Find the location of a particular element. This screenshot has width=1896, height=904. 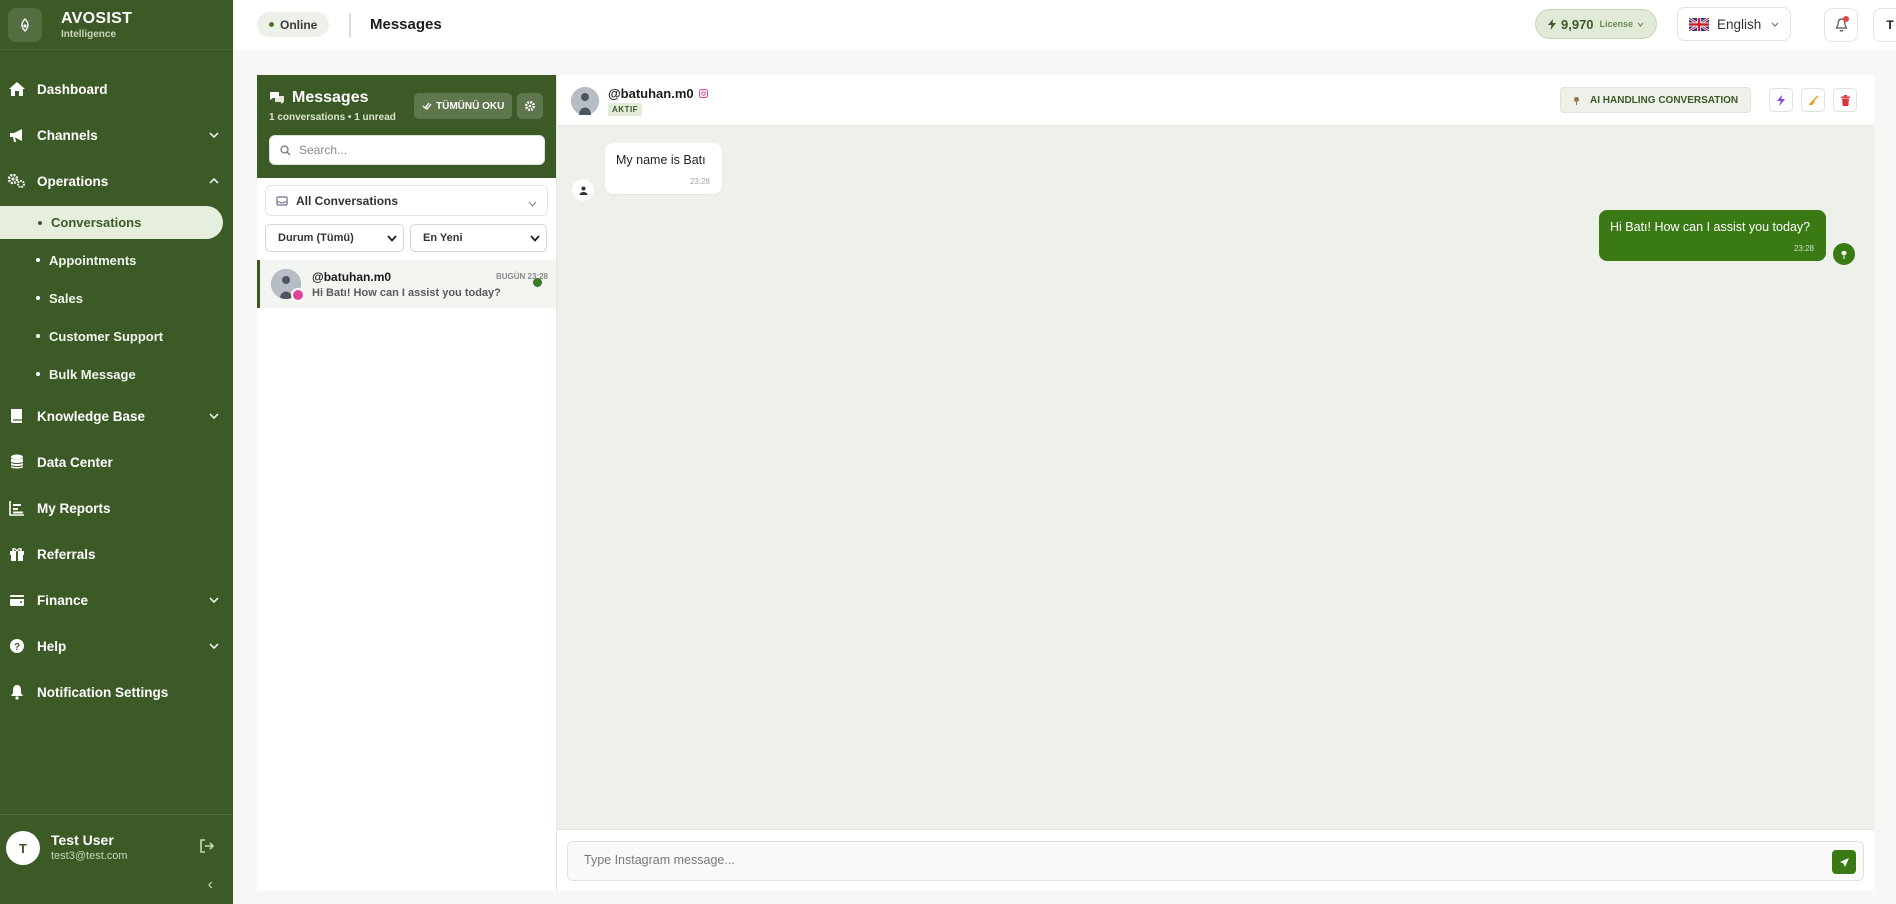

broom-icon is located at coordinates (1813, 99).